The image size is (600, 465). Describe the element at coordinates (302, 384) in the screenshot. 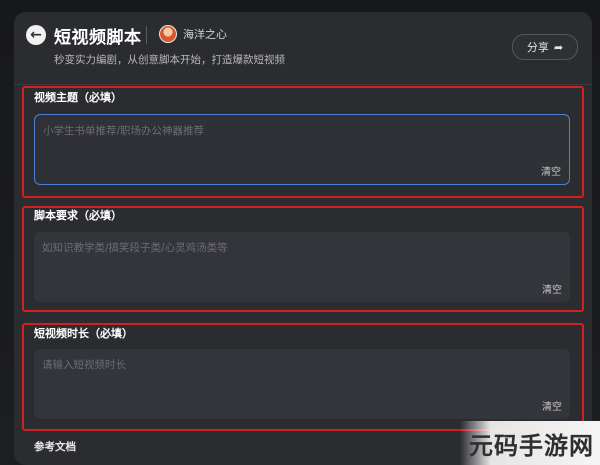

I see `video-duration-input: 请输入短视频时长 清空` at that location.